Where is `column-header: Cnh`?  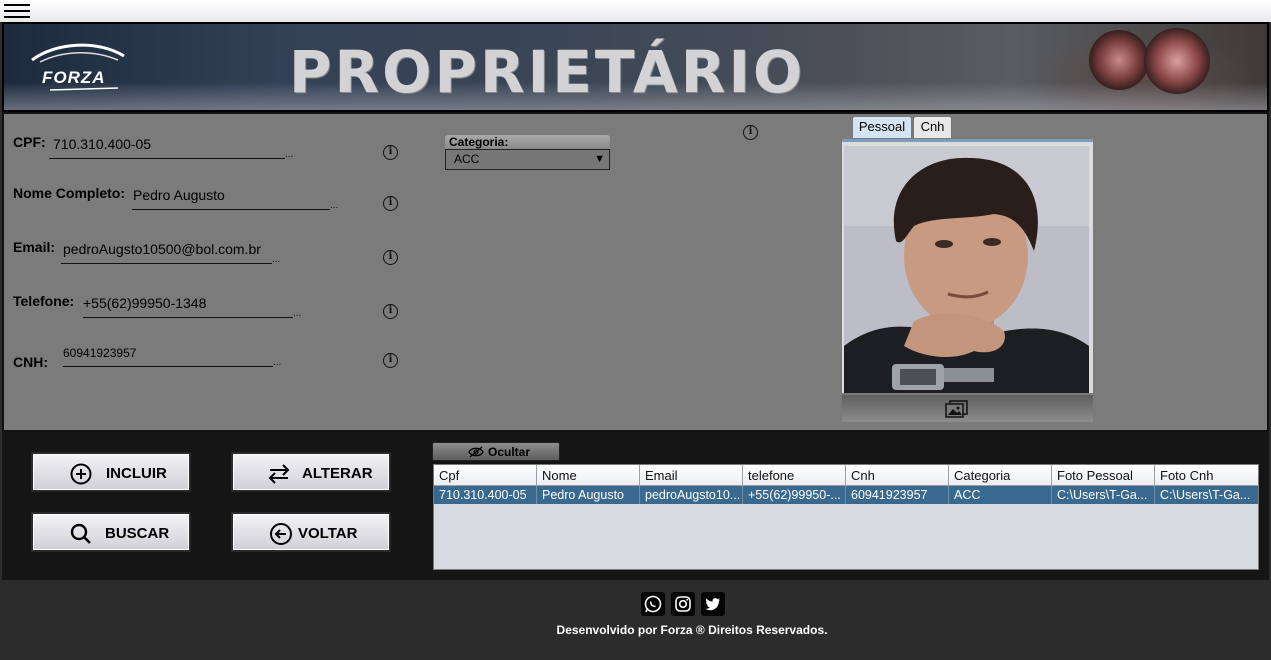
column-header: Cnh is located at coordinates (897, 475).